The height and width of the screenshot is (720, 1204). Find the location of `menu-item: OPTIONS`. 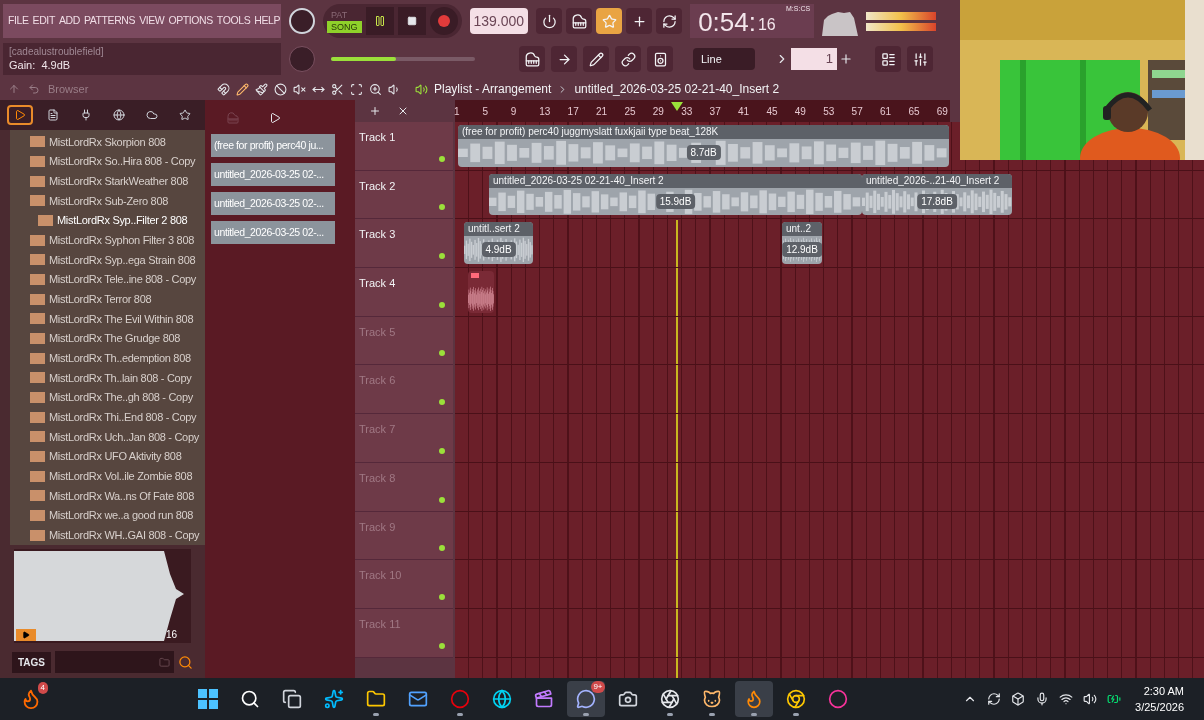

menu-item: OPTIONS is located at coordinates (190, 21).